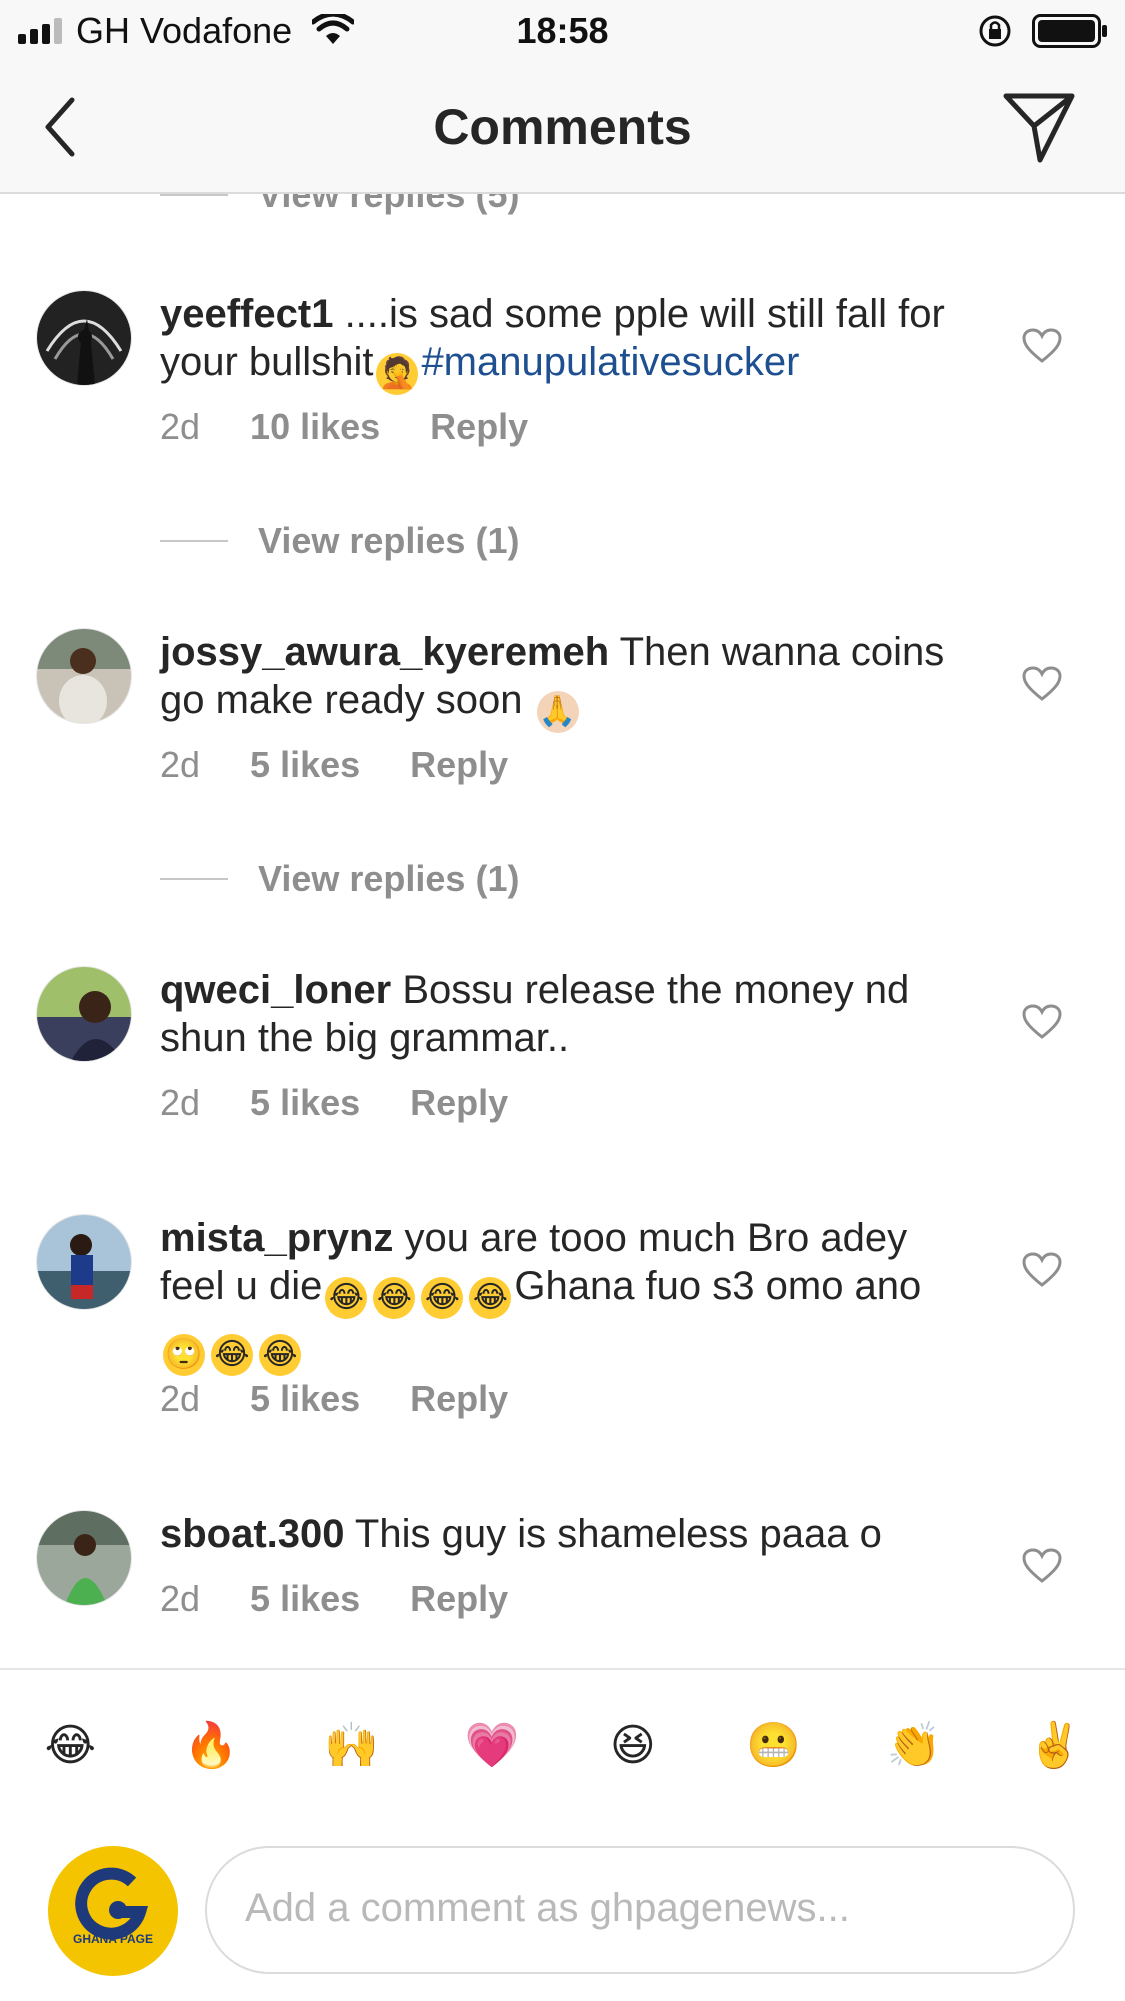 The image size is (1125, 2001). What do you see at coordinates (112, 1939) in the screenshot?
I see `avatar-logo-text: GHANA PAGE` at bounding box center [112, 1939].